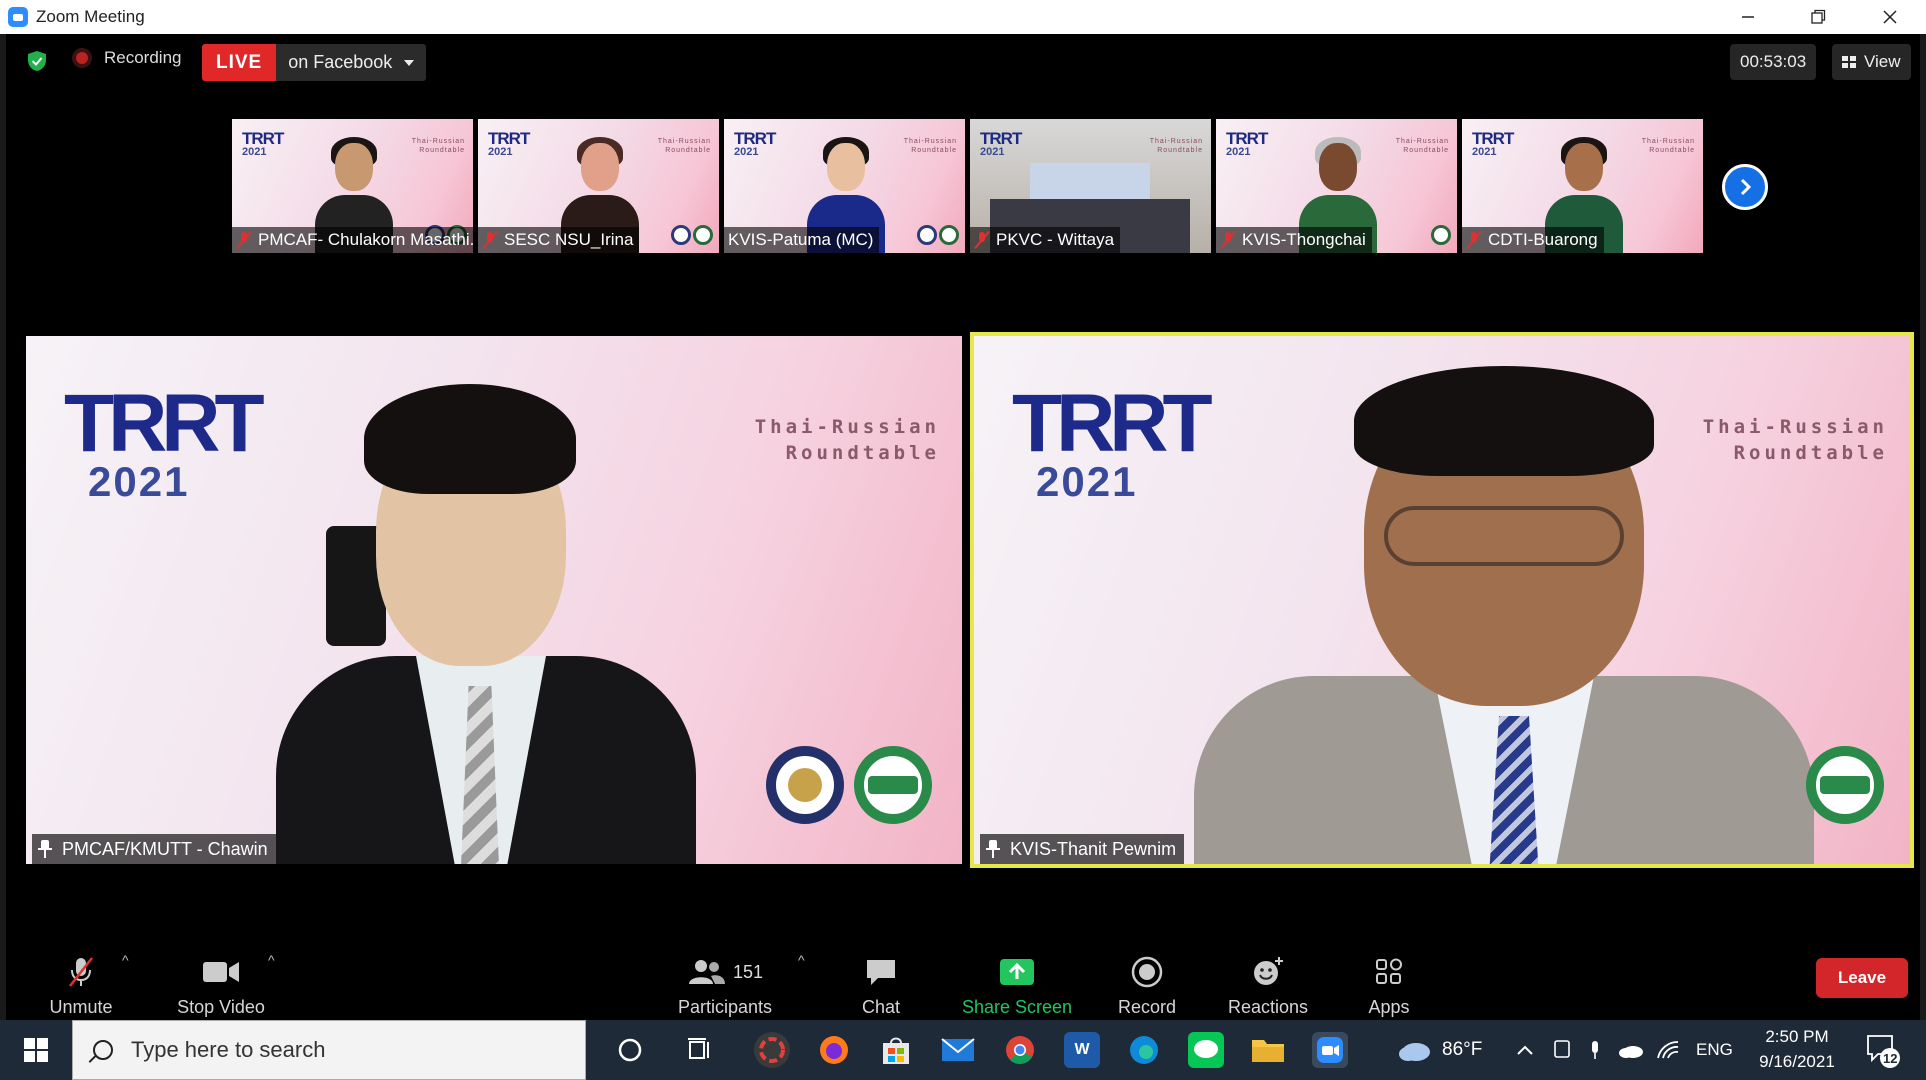  Describe the element at coordinates (805, 785) in the screenshot. I see `university-seal` at that location.